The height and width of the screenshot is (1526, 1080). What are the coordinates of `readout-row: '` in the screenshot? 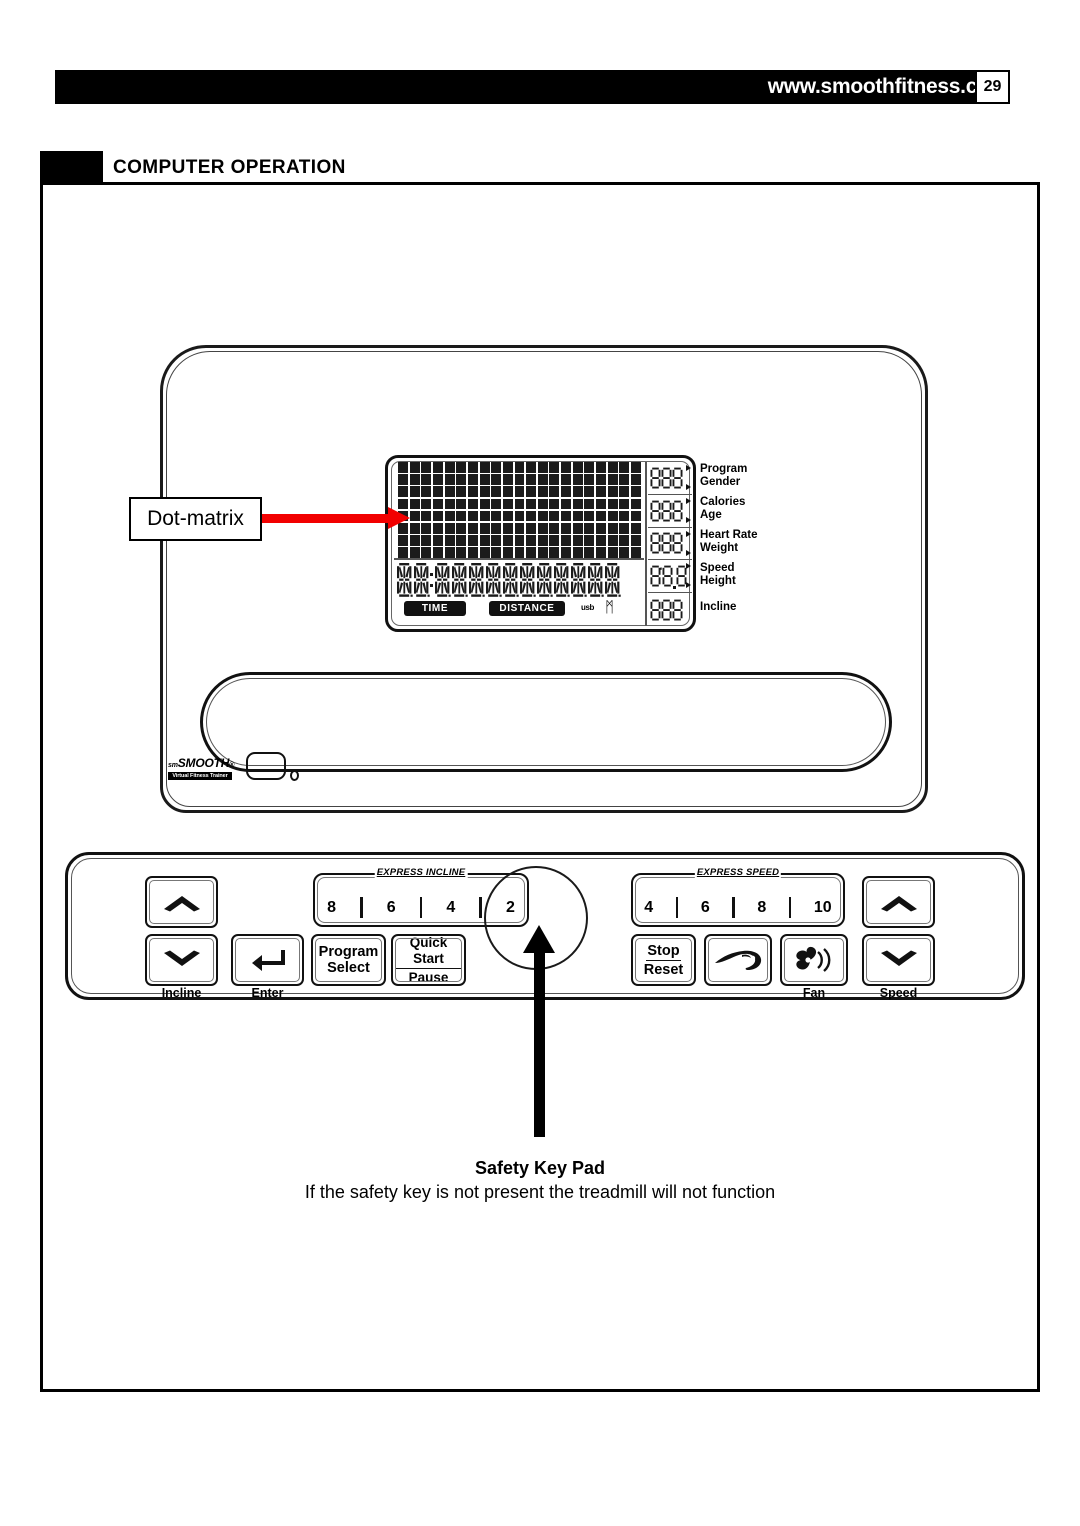 It's located at (670, 577).